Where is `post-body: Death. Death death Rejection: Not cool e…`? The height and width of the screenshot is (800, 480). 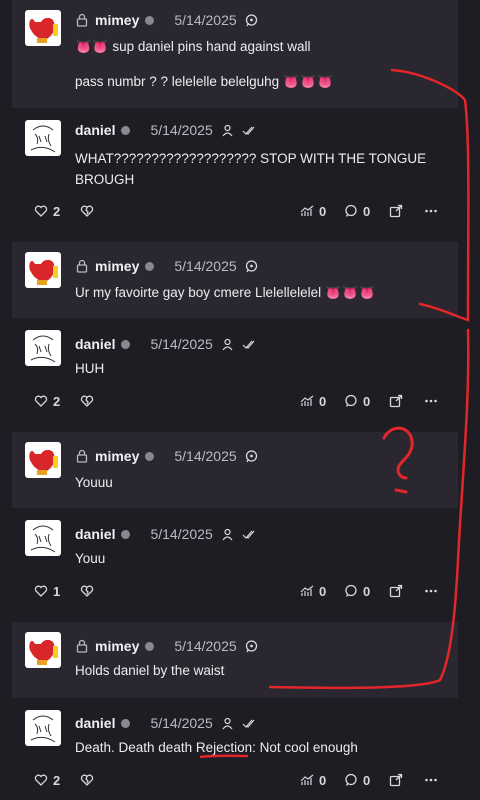 post-body: Death. Death death Rejection: Not cool e… is located at coordinates (257, 747).